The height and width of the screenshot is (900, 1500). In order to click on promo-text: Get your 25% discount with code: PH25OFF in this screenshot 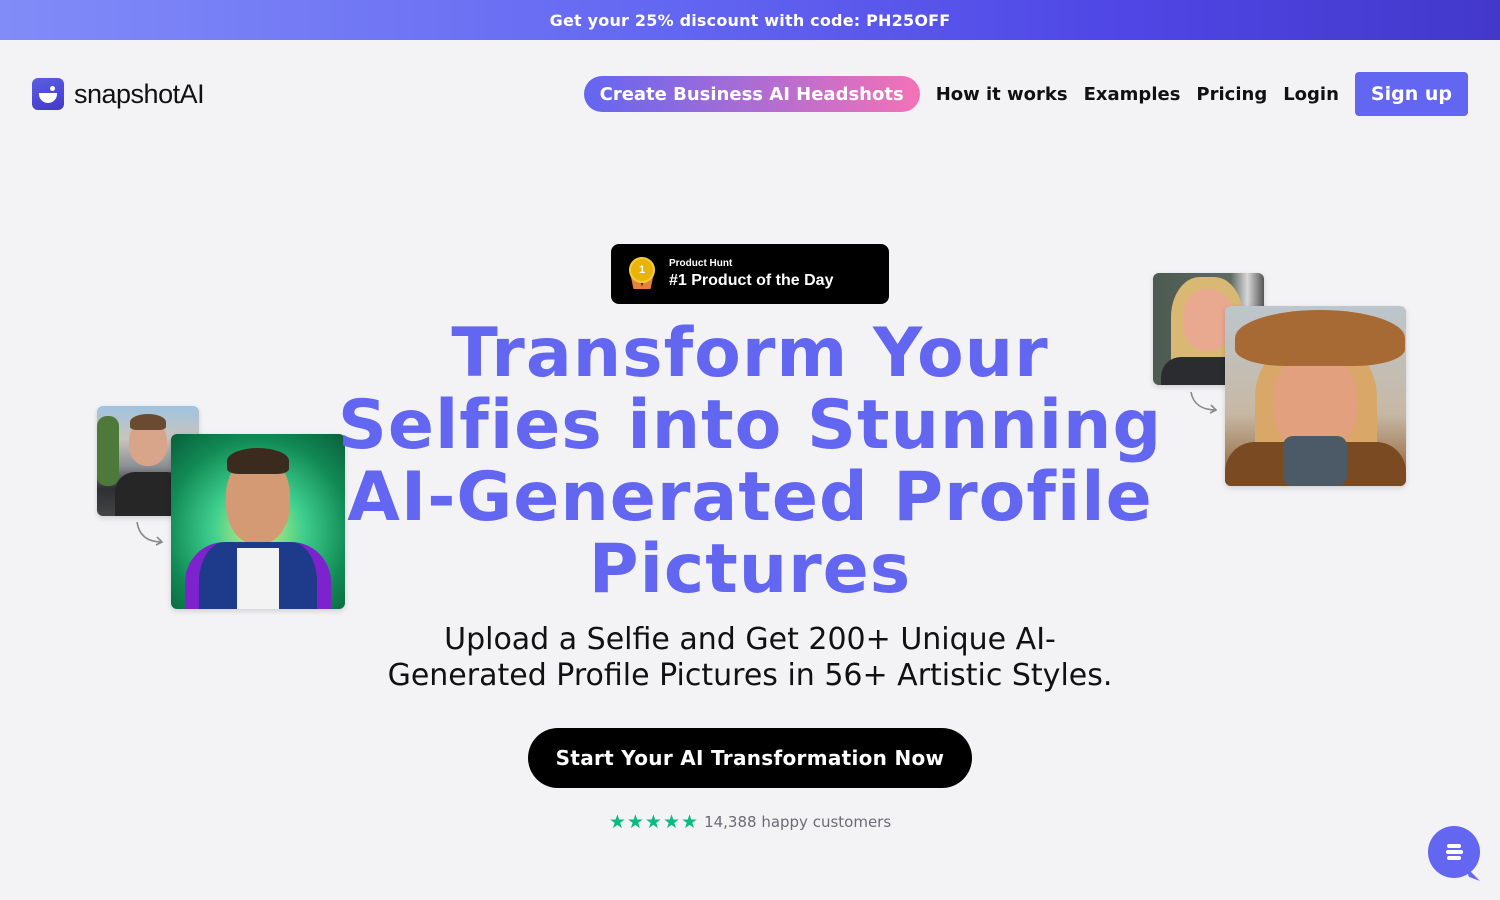, I will do `click(750, 20)`.